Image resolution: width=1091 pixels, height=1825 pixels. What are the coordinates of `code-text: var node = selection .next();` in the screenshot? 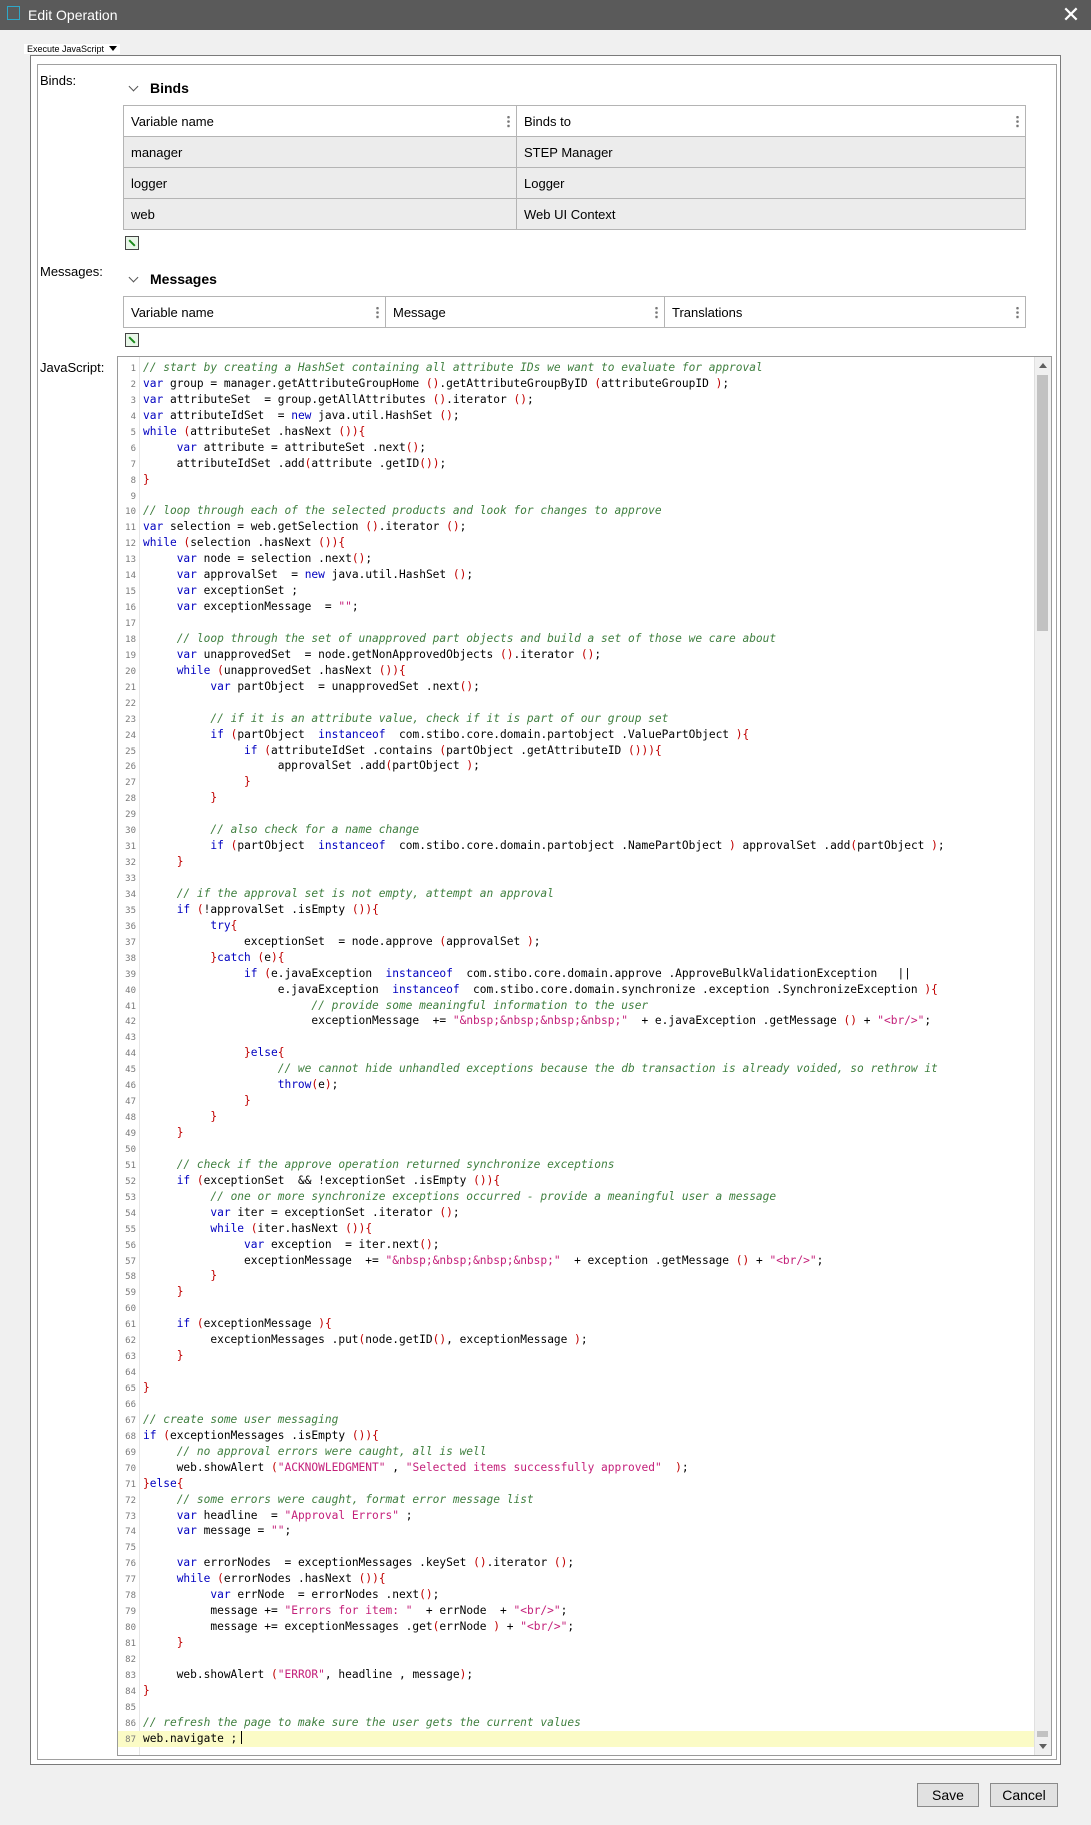 It's located at (257, 558).